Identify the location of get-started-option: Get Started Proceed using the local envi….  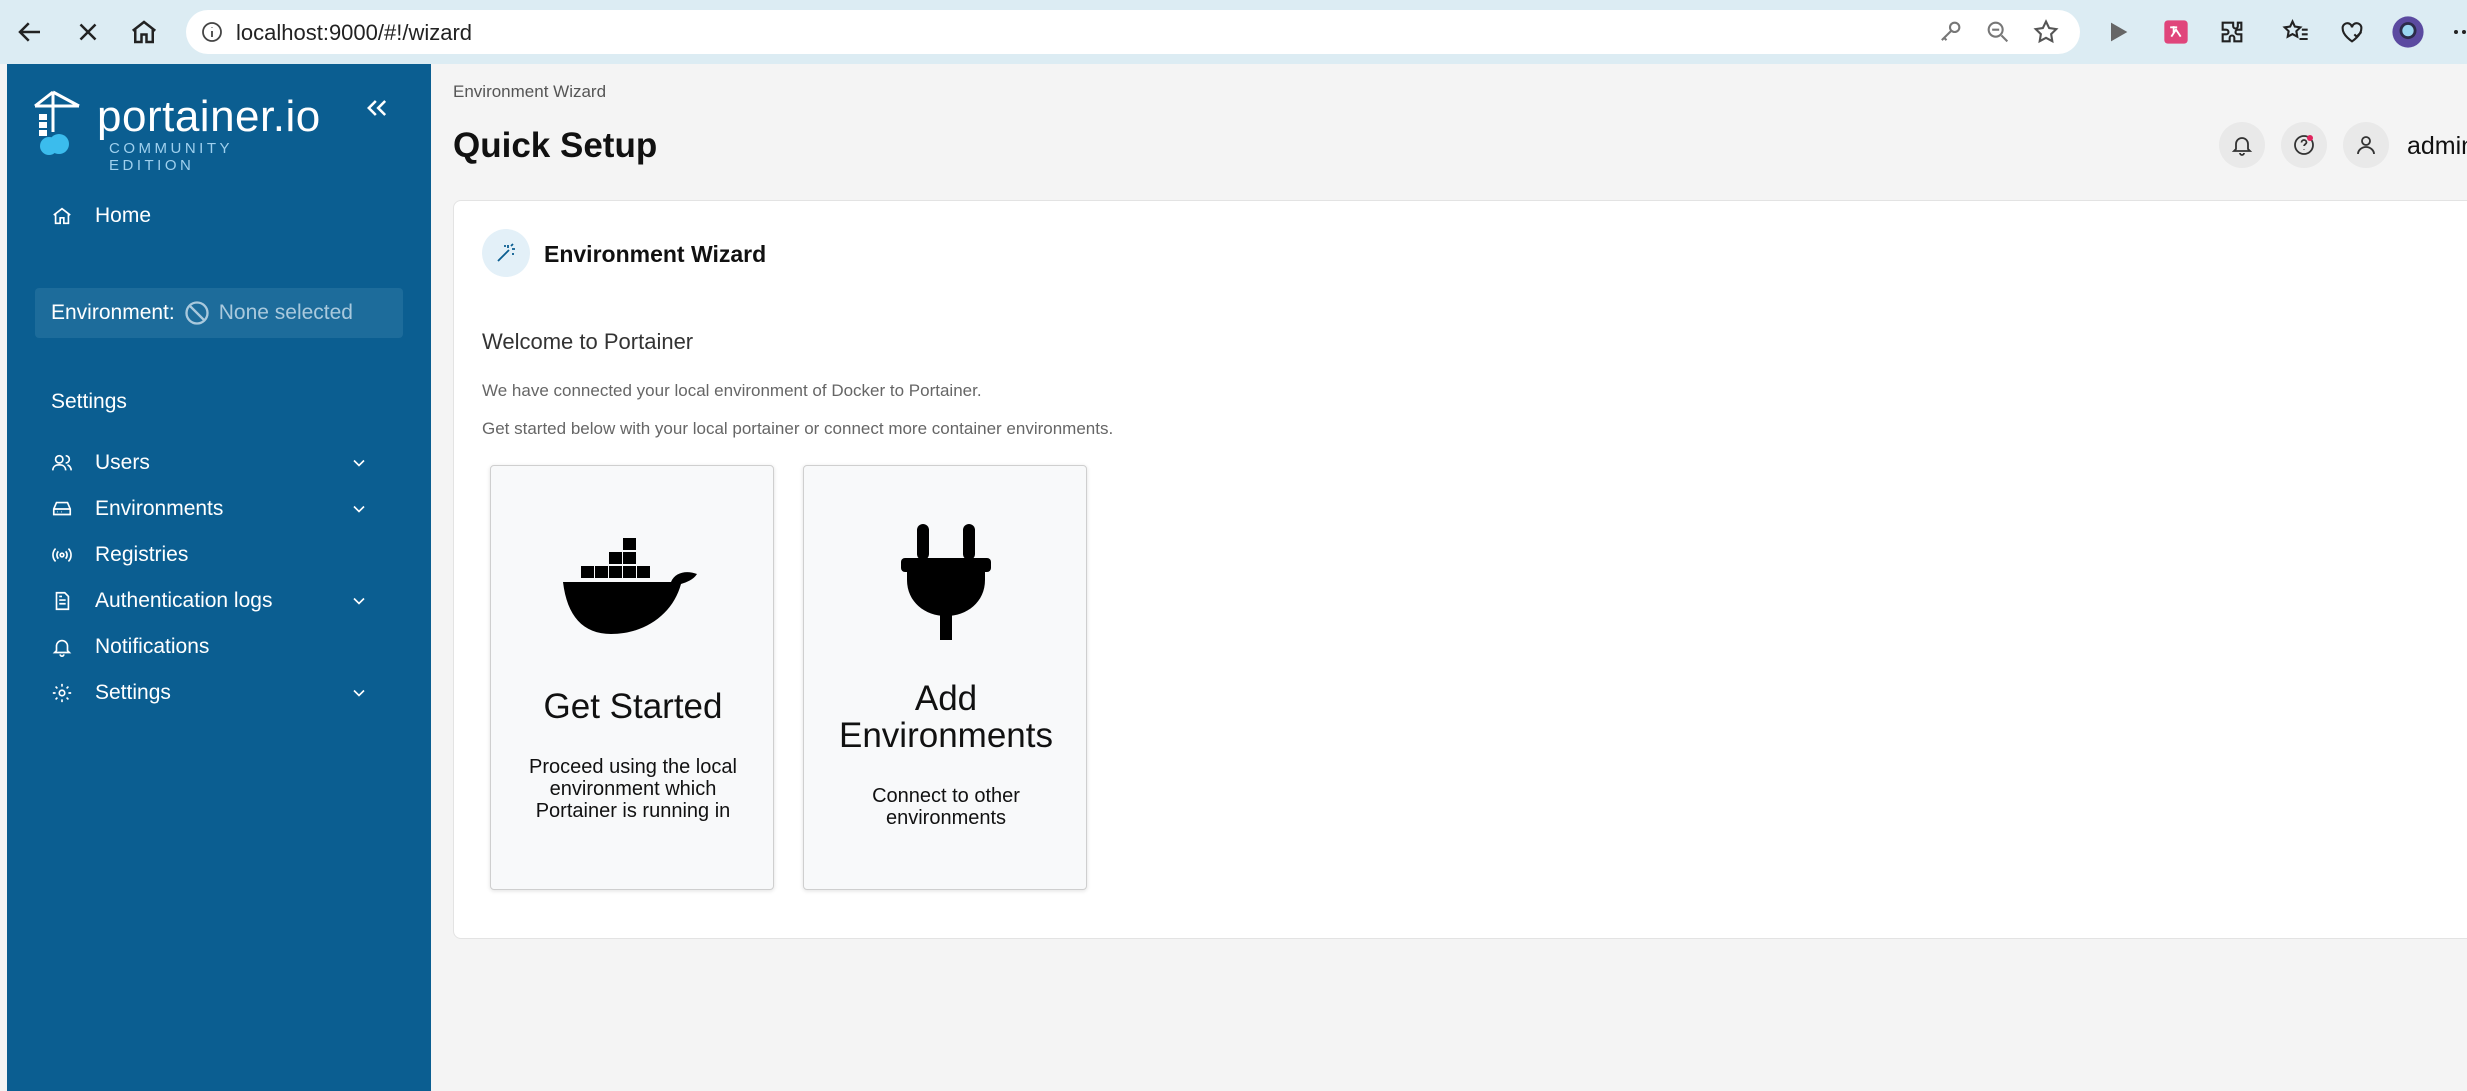
(632, 677).